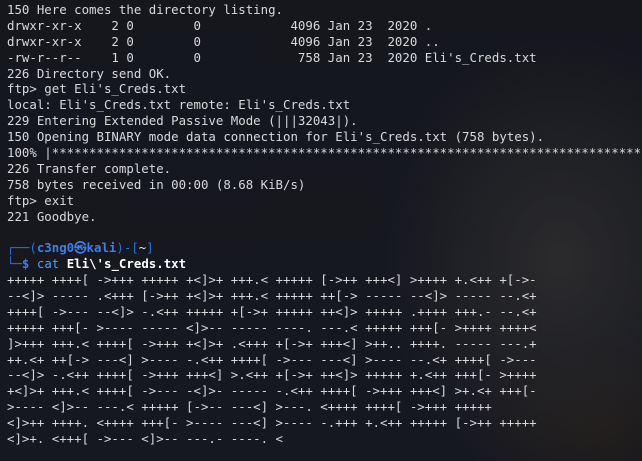  Describe the element at coordinates (127, 248) in the screenshot. I see `prompt-frame-mid: )-[` at that location.